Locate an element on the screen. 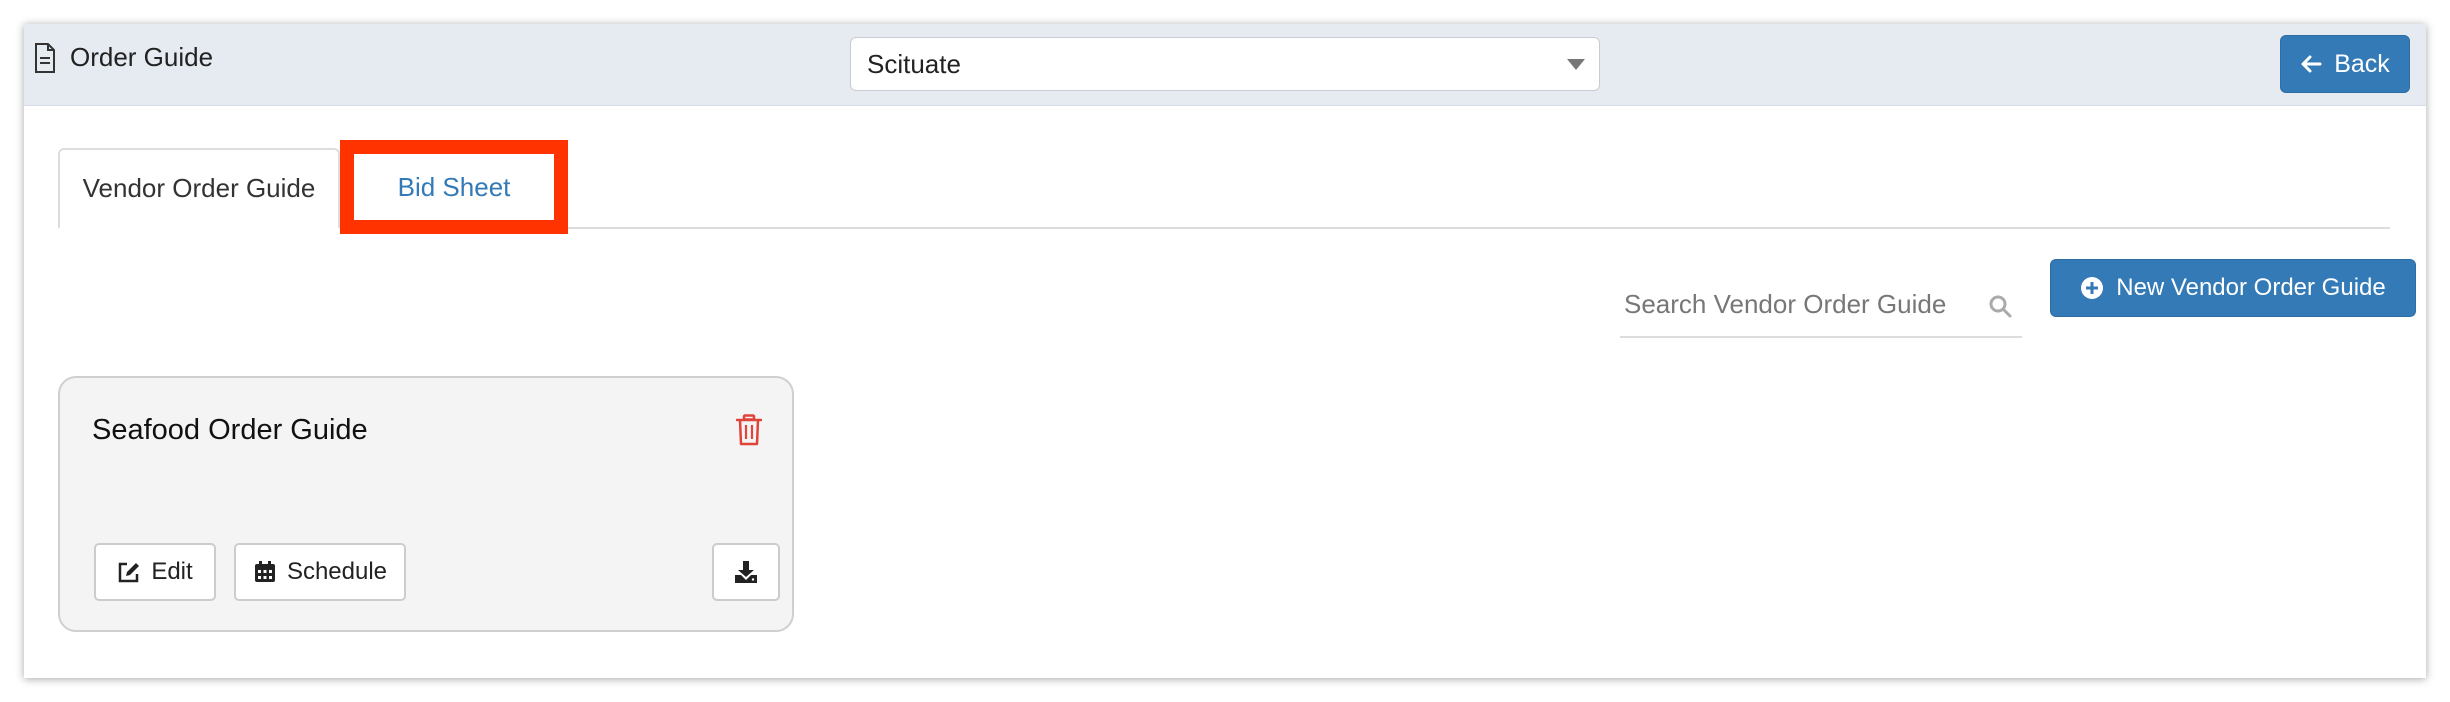  tab-vendor-order-guide: Vendor Order Guide is located at coordinates (199, 188).